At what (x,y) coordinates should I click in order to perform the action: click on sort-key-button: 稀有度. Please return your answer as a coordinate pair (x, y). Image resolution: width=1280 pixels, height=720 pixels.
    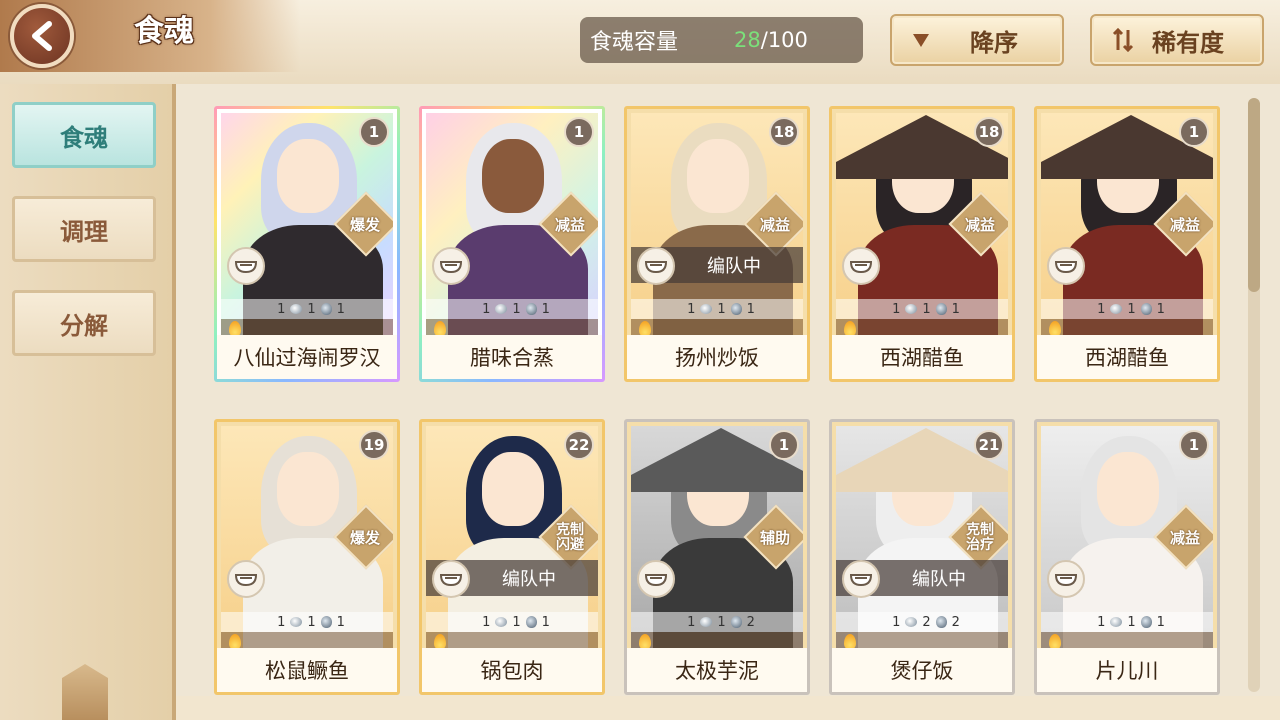
    Looking at the image, I should click on (1177, 40).